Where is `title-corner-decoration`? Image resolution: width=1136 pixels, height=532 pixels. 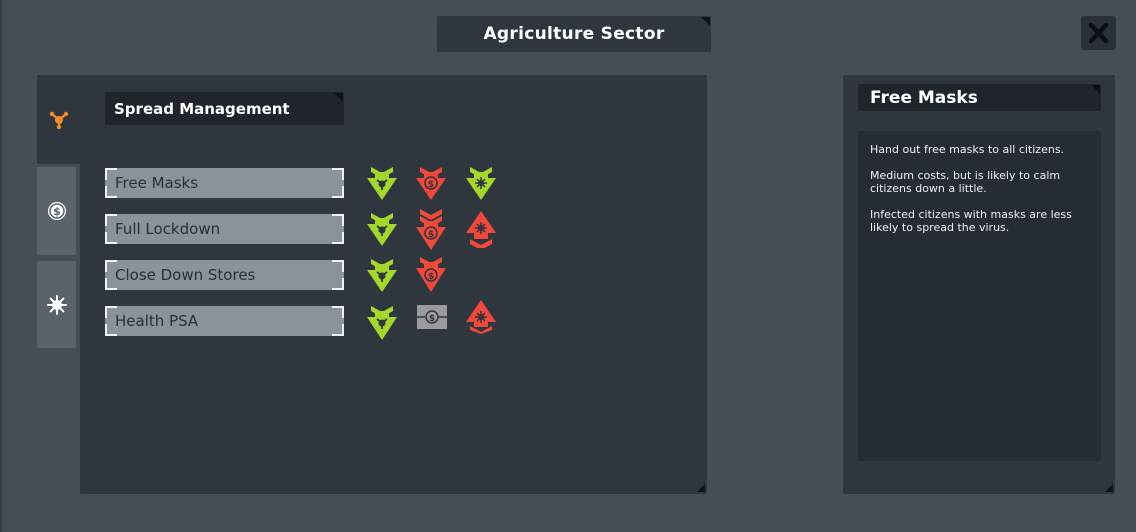 title-corner-decoration is located at coordinates (705, 21).